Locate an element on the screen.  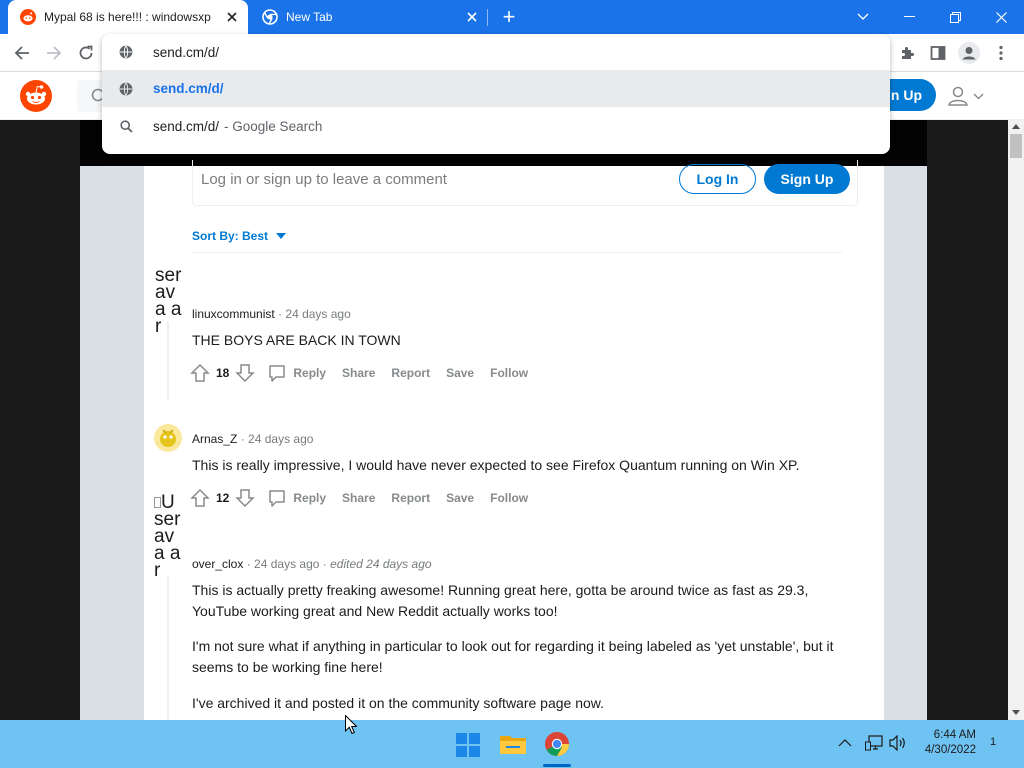
profile-button is located at coordinates (969, 53).